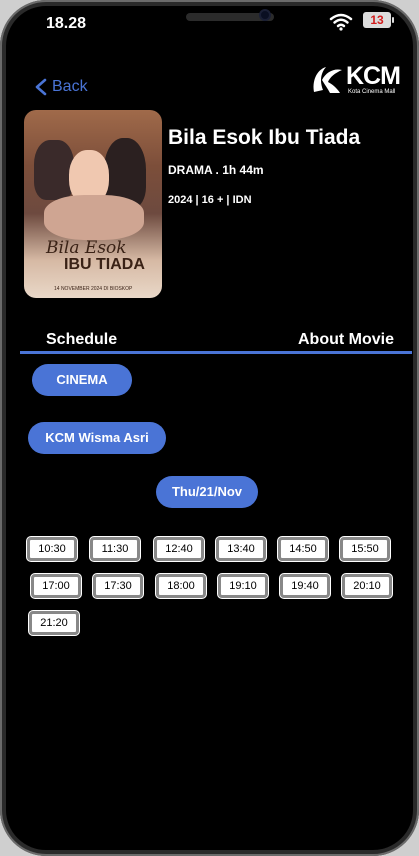 The width and height of the screenshot is (419, 856). Describe the element at coordinates (70, 86) in the screenshot. I see `back-label: Back` at that location.